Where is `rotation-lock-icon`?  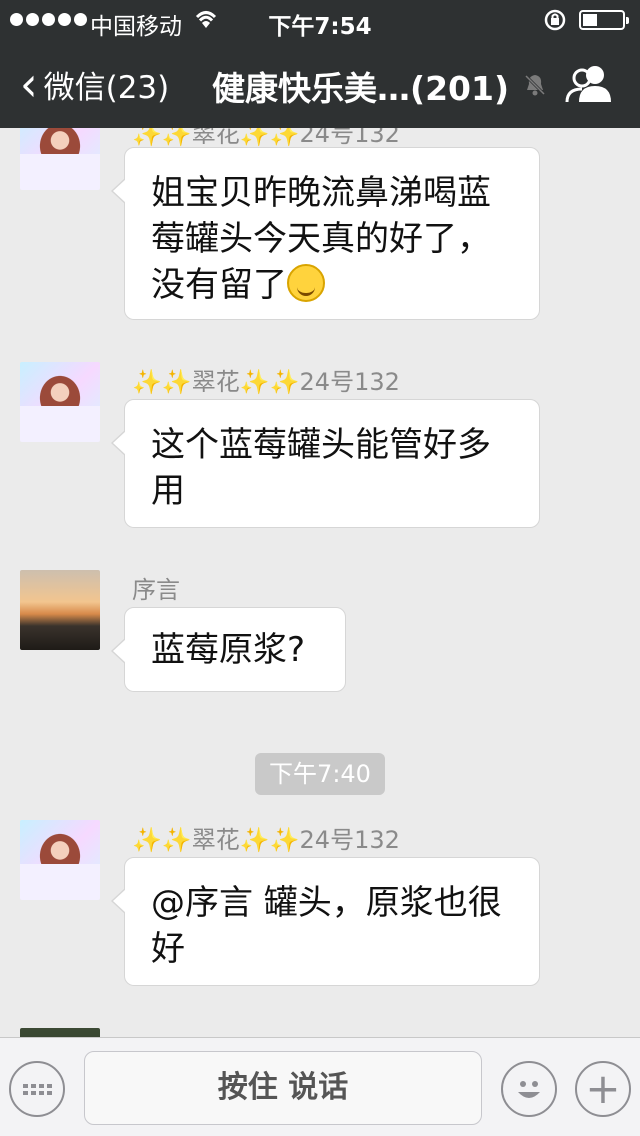
rotation-lock-icon is located at coordinates (555, 20).